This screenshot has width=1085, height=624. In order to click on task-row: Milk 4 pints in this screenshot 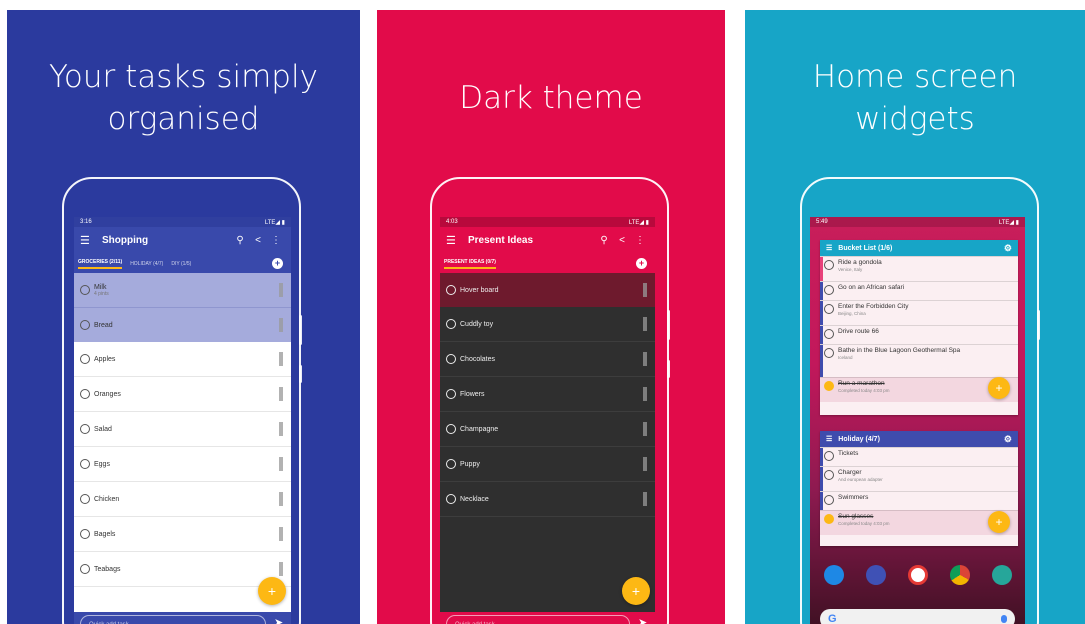, I will do `click(182, 290)`.